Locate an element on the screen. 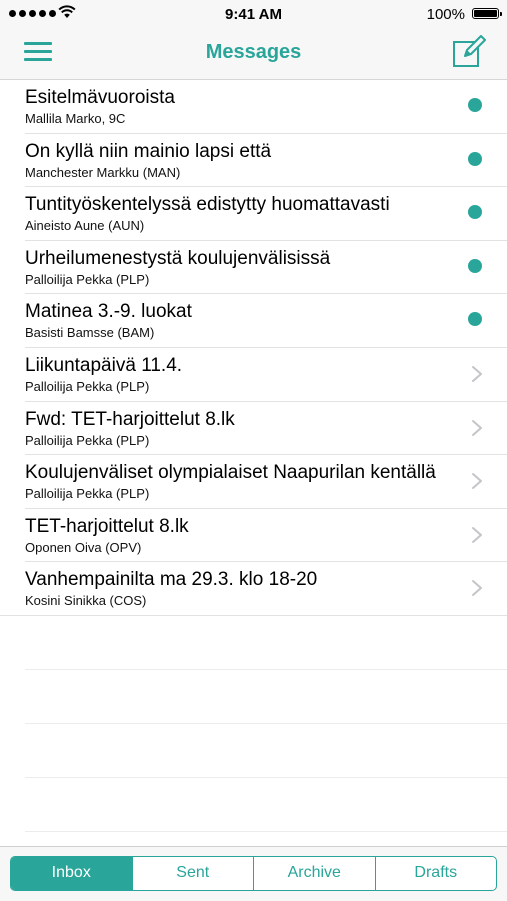 The image size is (507, 901). message-subject: Vanhempainilta ma 29.3. klo 18-20 is located at coordinates (171, 580).